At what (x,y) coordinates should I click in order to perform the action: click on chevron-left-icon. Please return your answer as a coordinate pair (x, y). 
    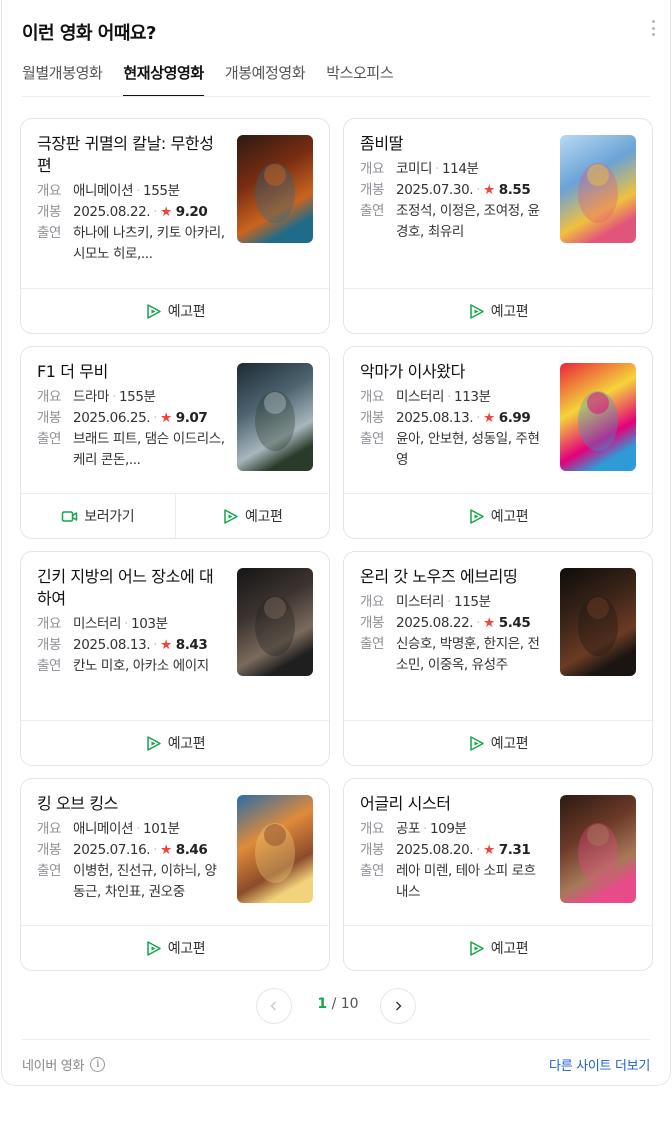
    Looking at the image, I should click on (273, 1006).